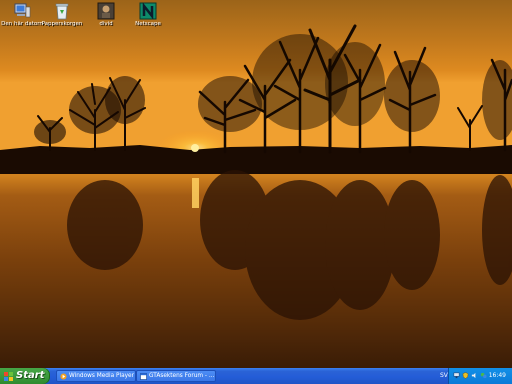 Image resolution: width=512 pixels, height=384 pixels. What do you see at coordinates (148, 11) in the screenshot?
I see `netscape-icon` at bounding box center [148, 11].